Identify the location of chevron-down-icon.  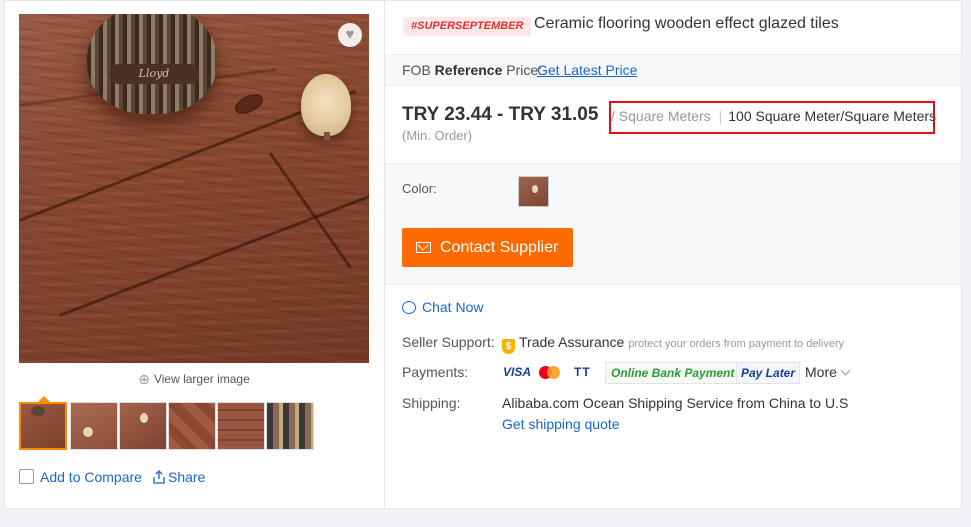
(845, 370).